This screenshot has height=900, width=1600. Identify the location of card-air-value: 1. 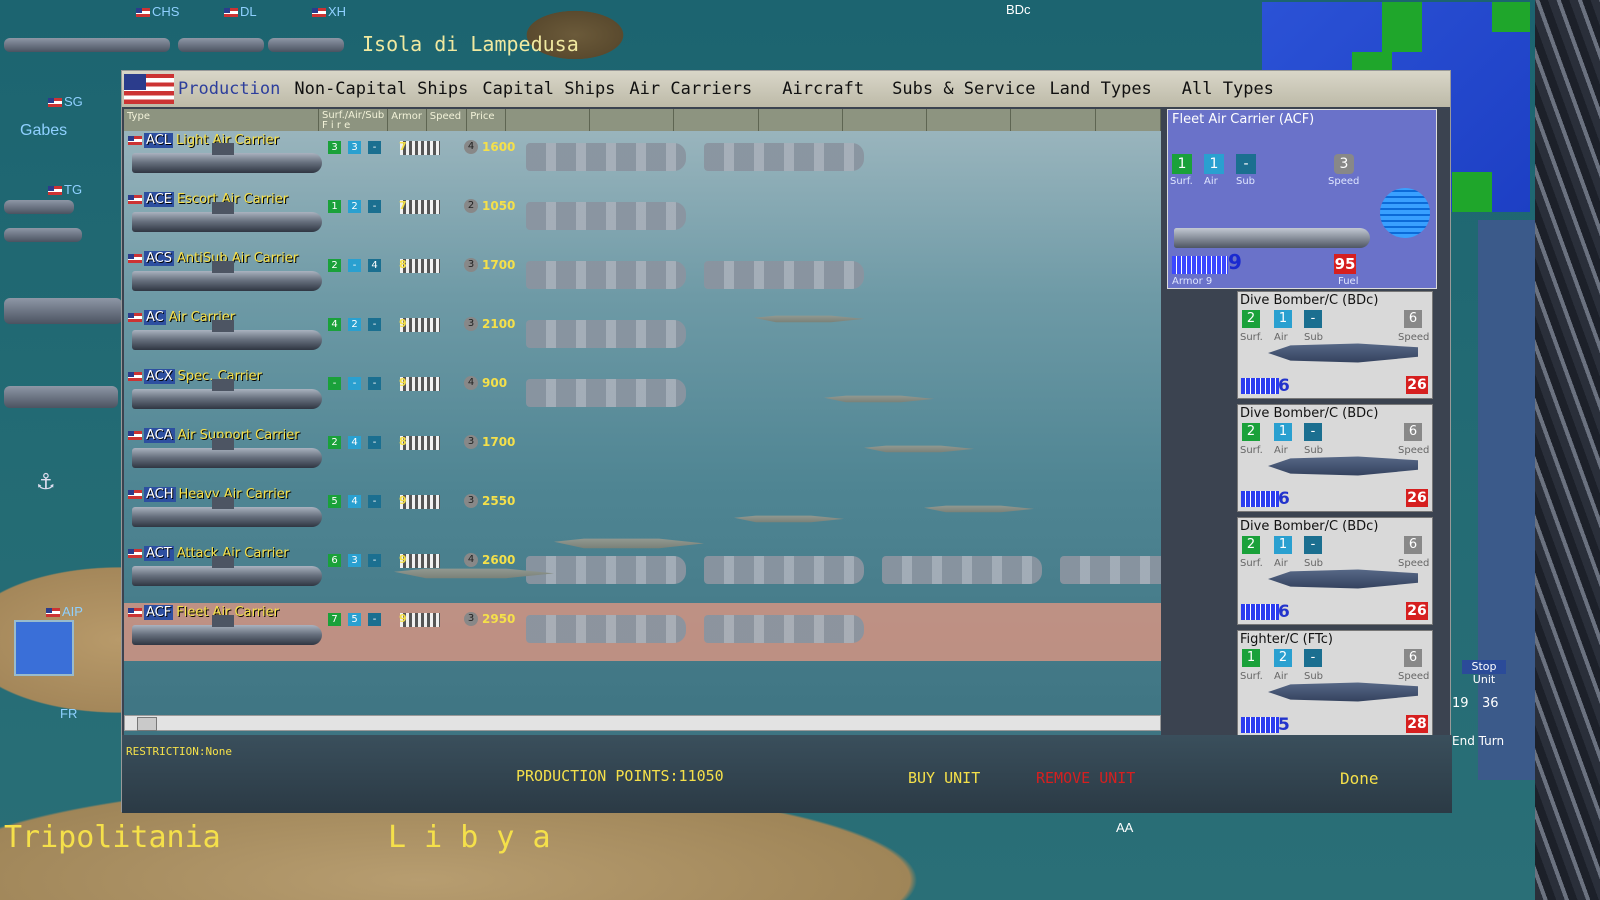
(1283, 319).